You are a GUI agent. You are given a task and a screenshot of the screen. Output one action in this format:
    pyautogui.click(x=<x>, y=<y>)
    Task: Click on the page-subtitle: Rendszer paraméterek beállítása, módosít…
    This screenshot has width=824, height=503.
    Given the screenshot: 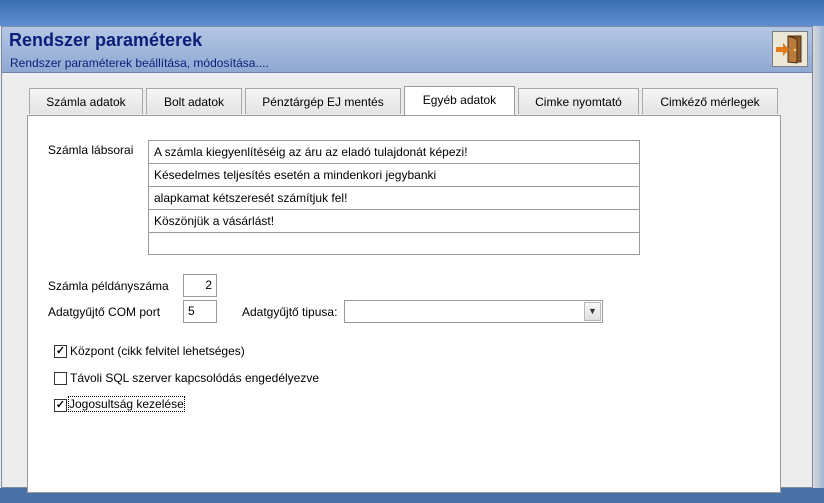 What is the action you would take?
    pyautogui.click(x=139, y=63)
    